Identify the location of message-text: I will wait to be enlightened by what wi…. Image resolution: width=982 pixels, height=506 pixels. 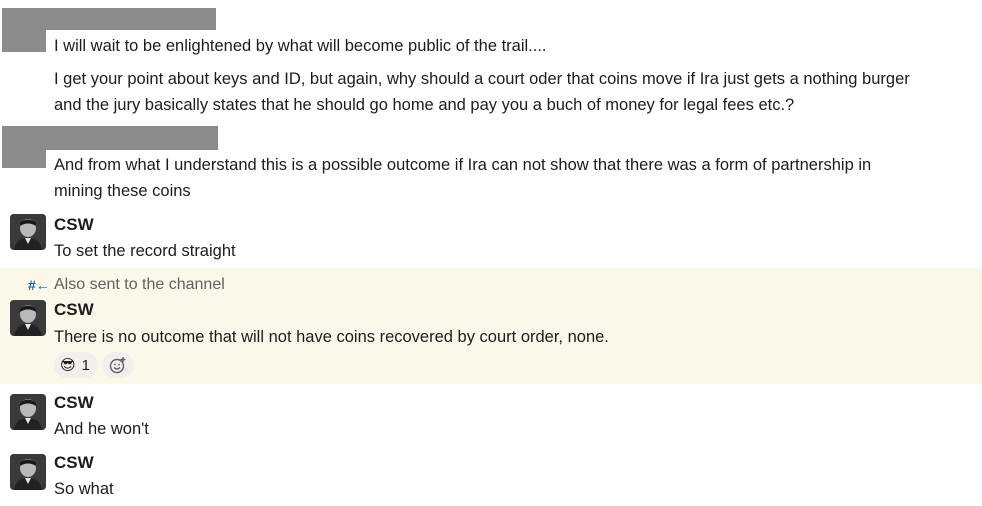
(300, 46).